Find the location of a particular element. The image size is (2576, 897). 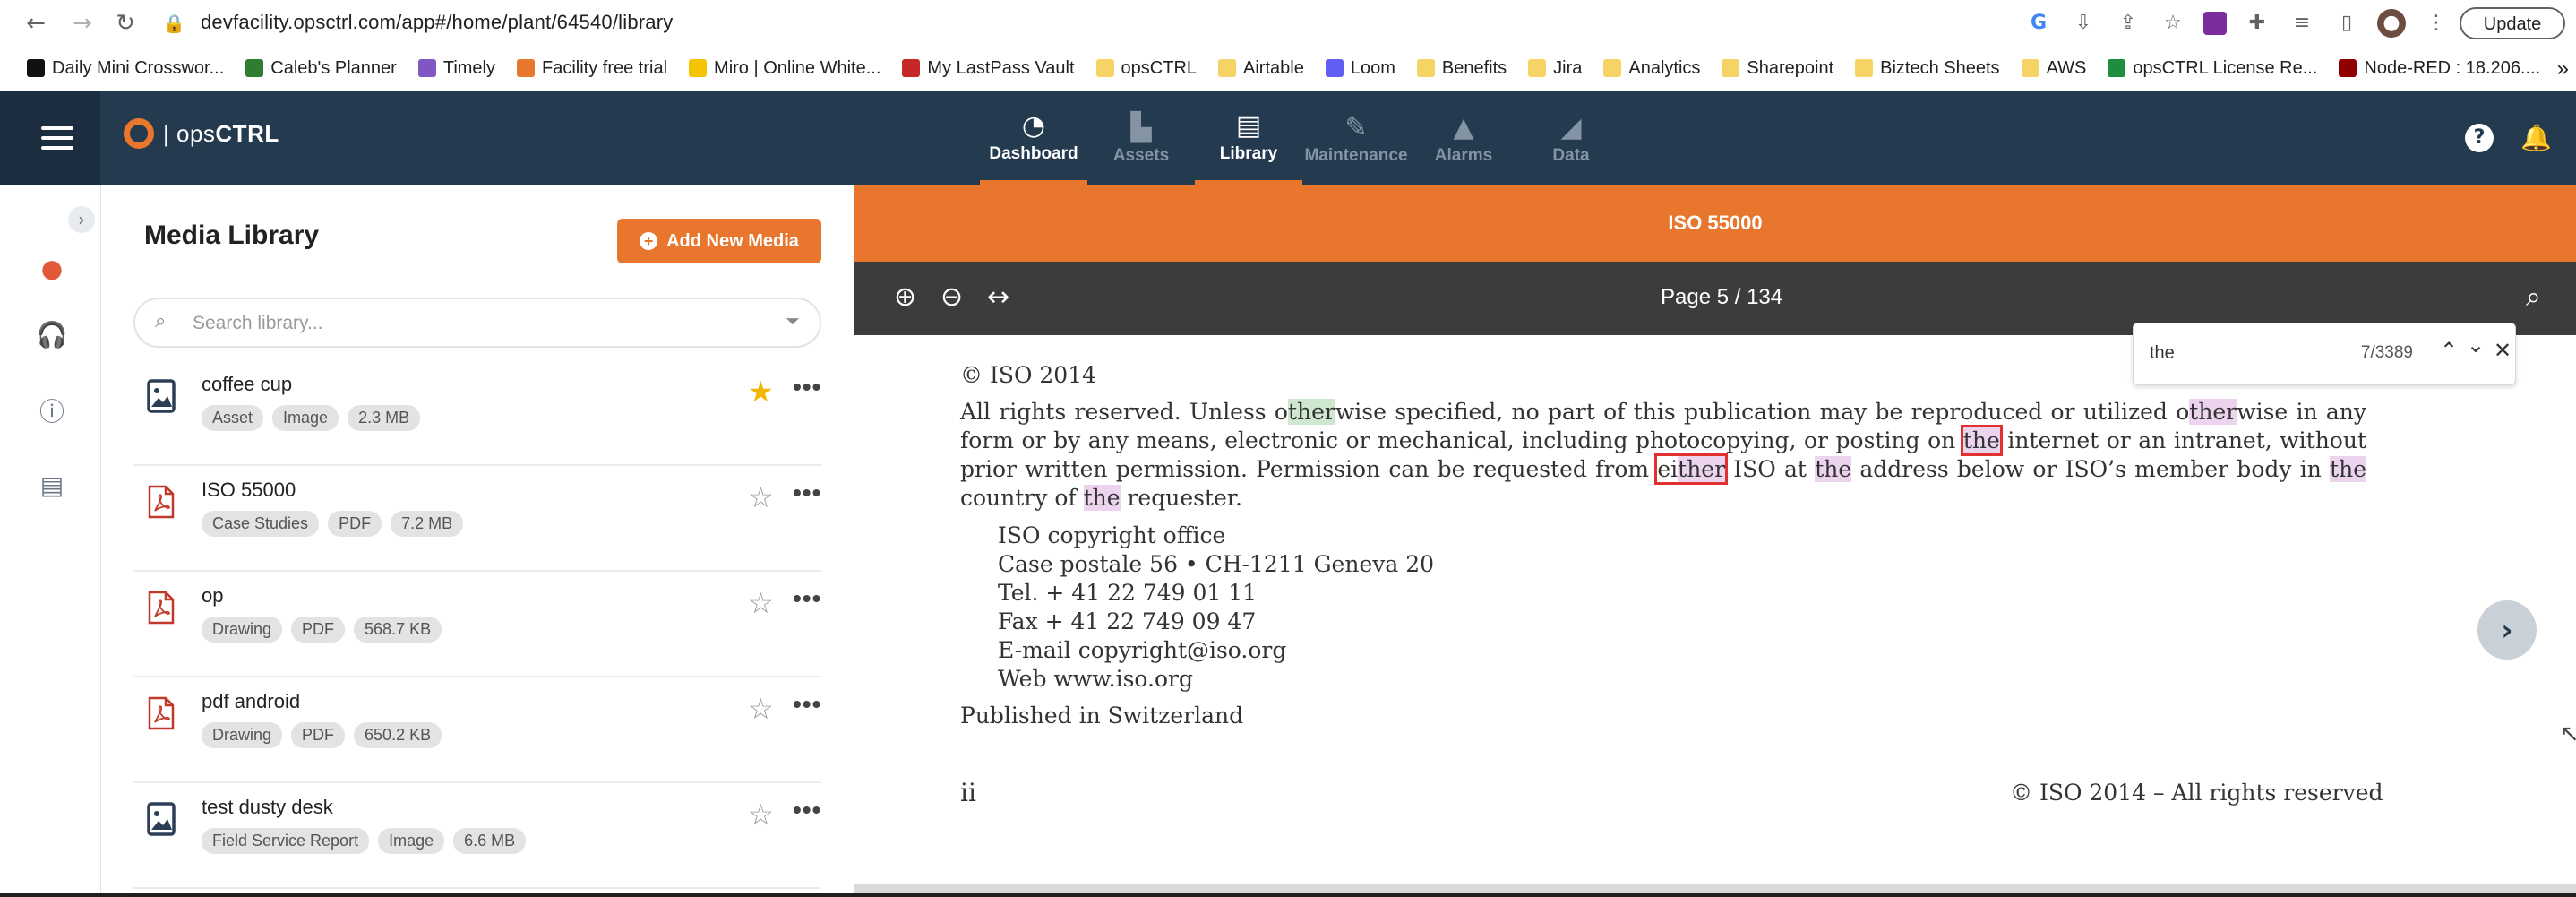

logo-suffix: CTRL is located at coordinates (247, 133).